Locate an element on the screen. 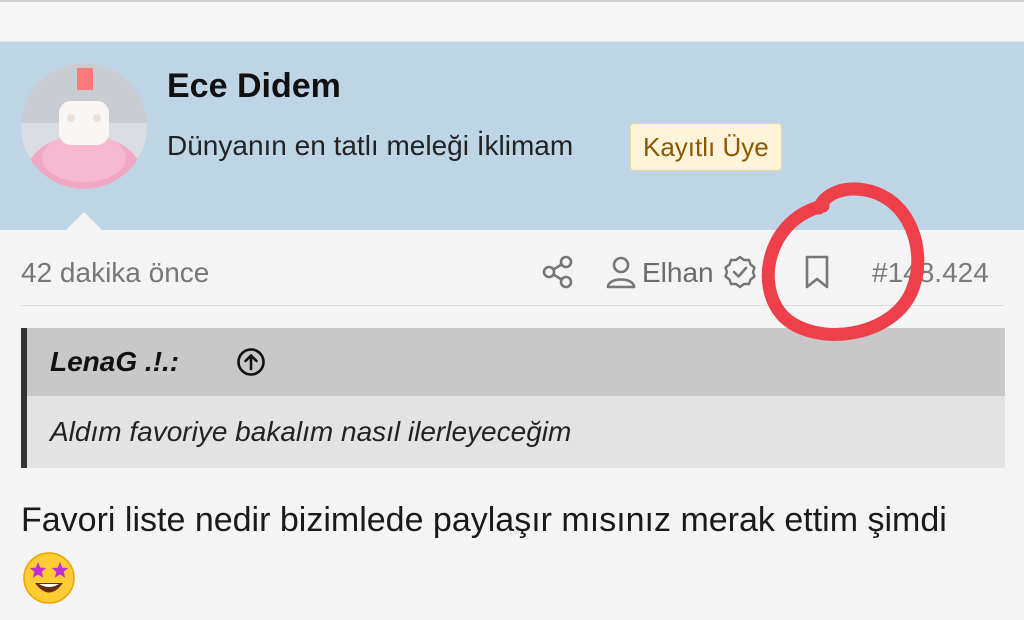 Image resolution: width=1024 pixels, height=620 pixels. meta-divider is located at coordinates (512, 305).